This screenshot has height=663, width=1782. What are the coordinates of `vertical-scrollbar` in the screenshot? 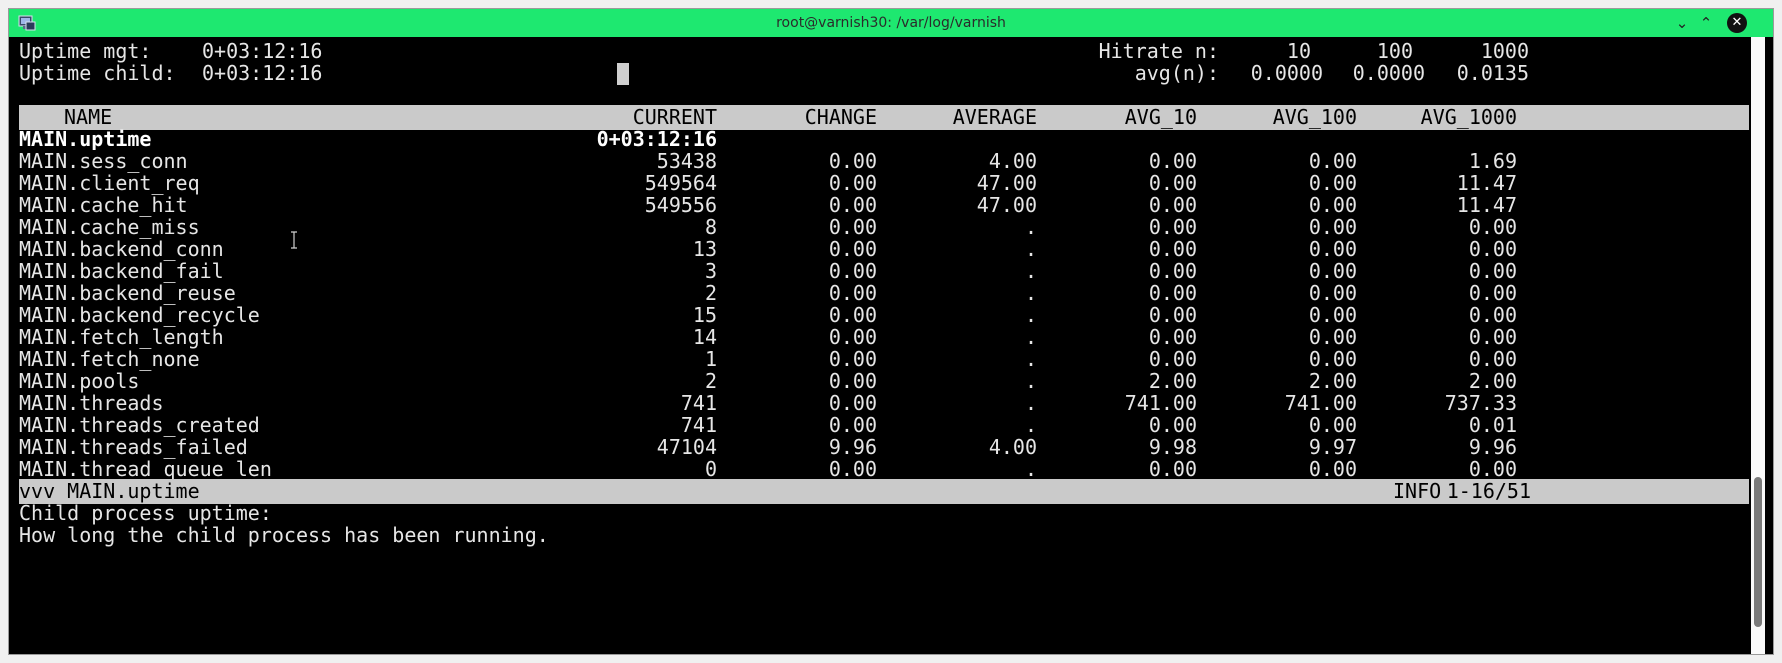 It's located at (1758, 345).